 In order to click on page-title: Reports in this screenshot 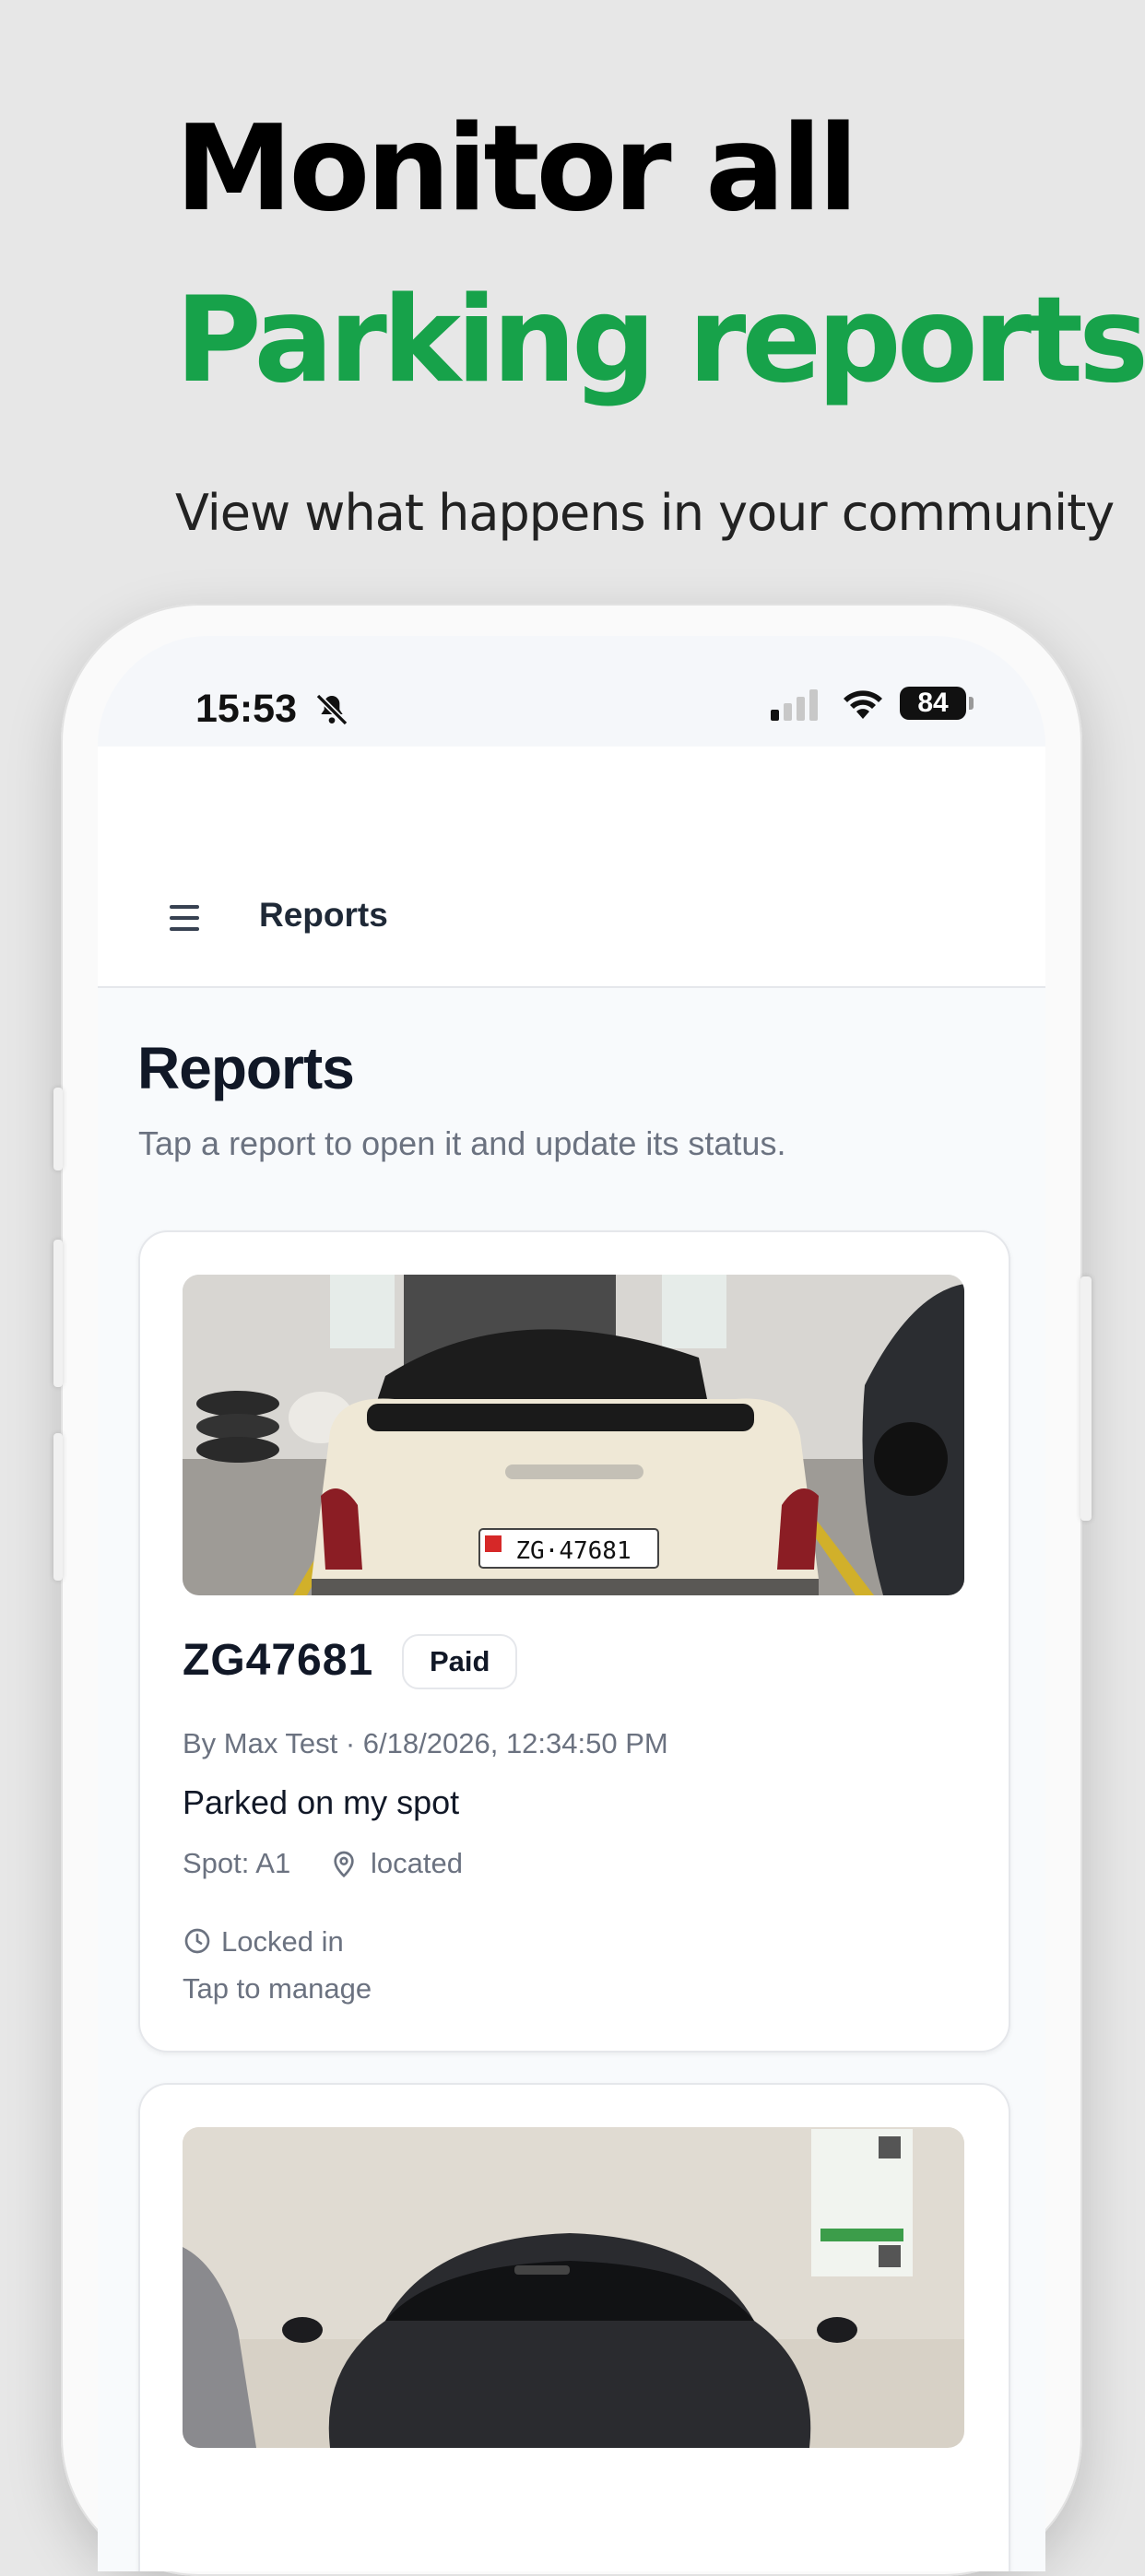, I will do `click(246, 1068)`.